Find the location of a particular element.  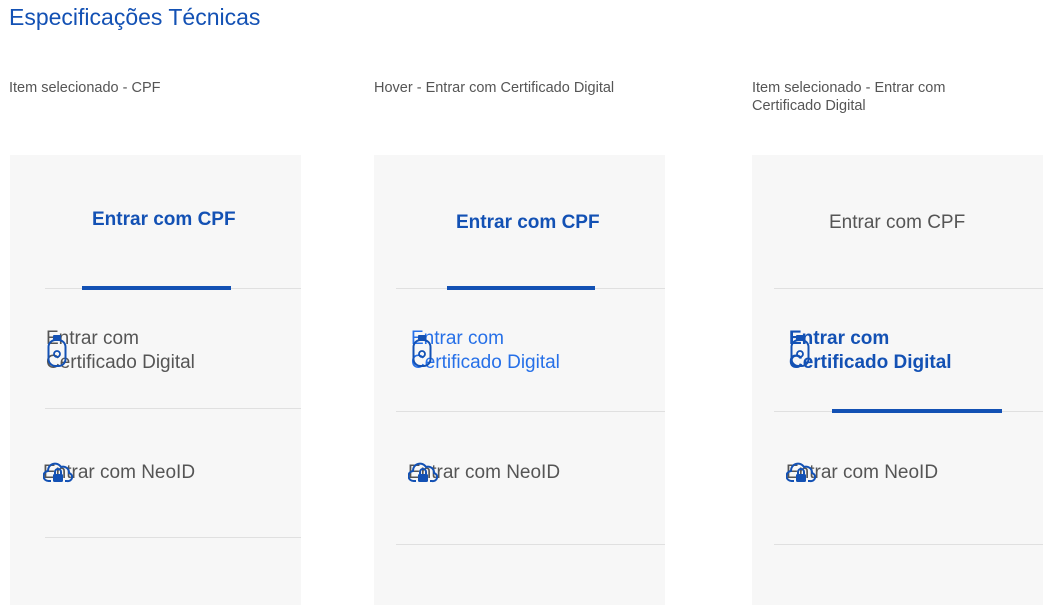

caption-state-1: Item selecionado - CPF is located at coordinates (85, 88).